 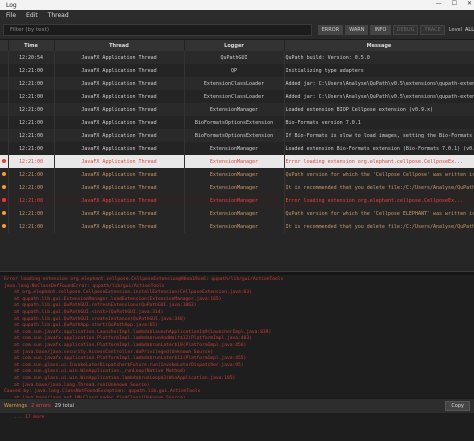 I want to click on filter-input: Filter (by text), so click(x=157, y=29).